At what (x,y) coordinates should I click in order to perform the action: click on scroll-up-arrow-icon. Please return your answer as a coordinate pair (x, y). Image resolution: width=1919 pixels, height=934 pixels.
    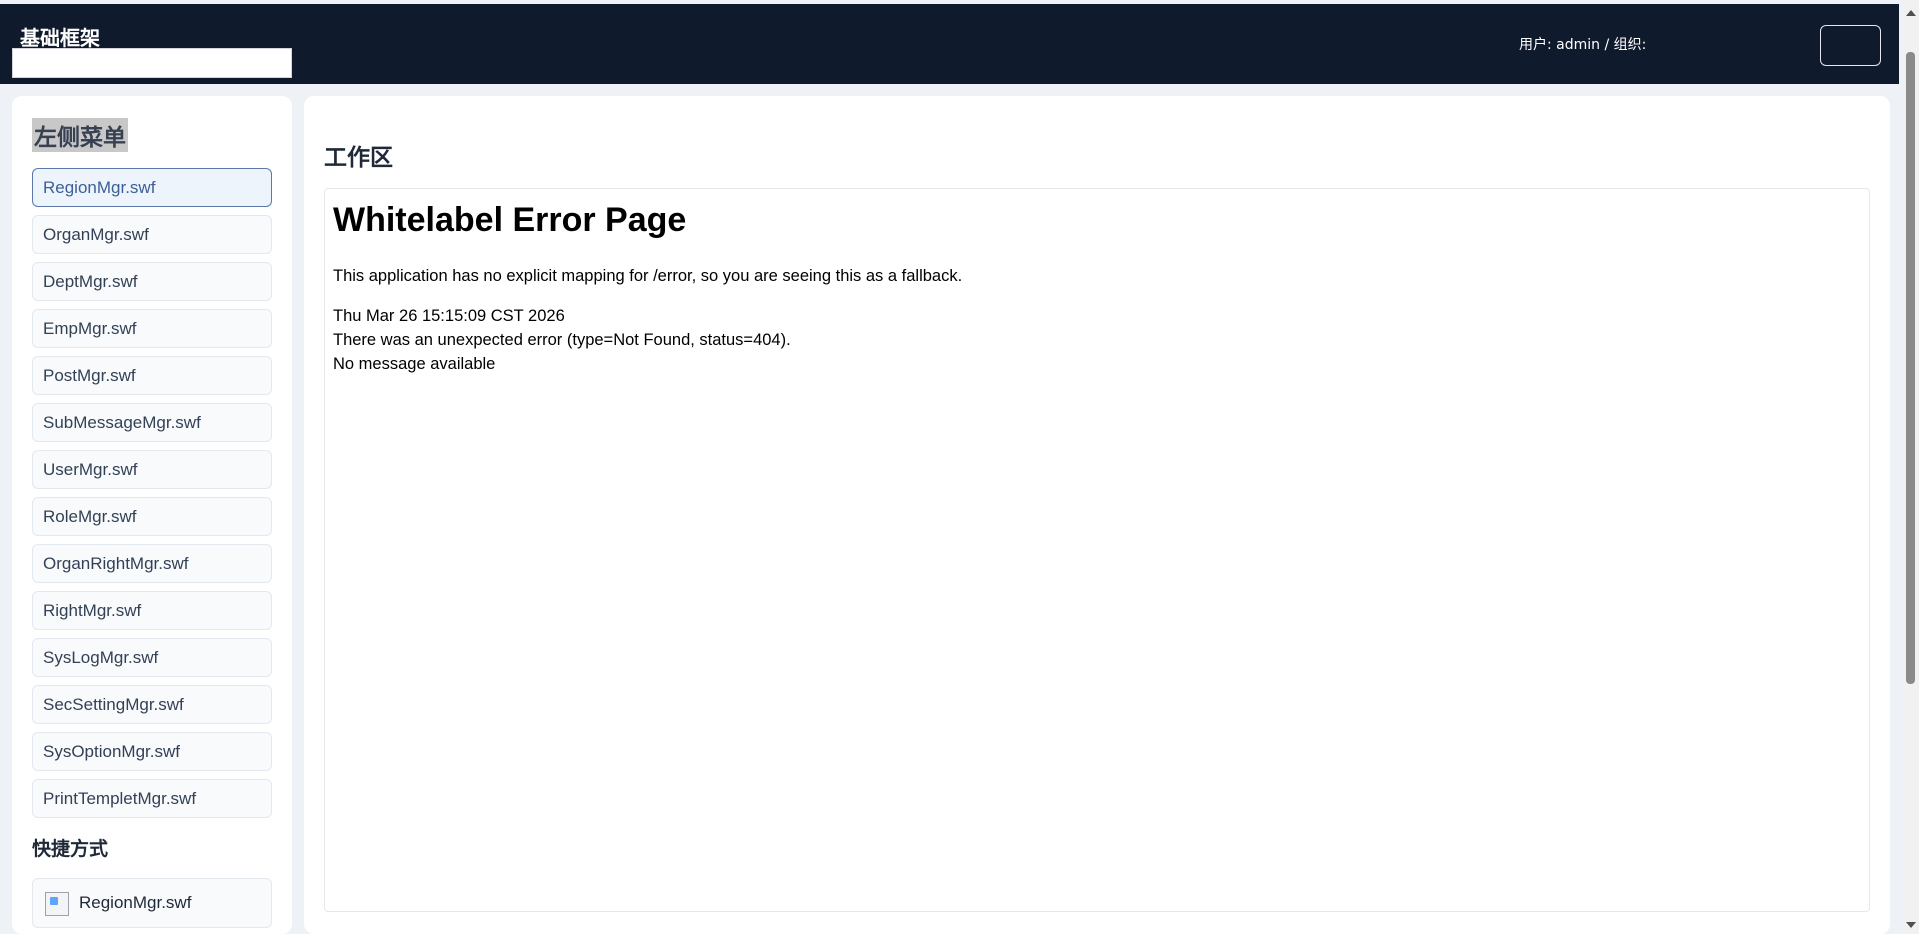
    Looking at the image, I should click on (1911, 13).